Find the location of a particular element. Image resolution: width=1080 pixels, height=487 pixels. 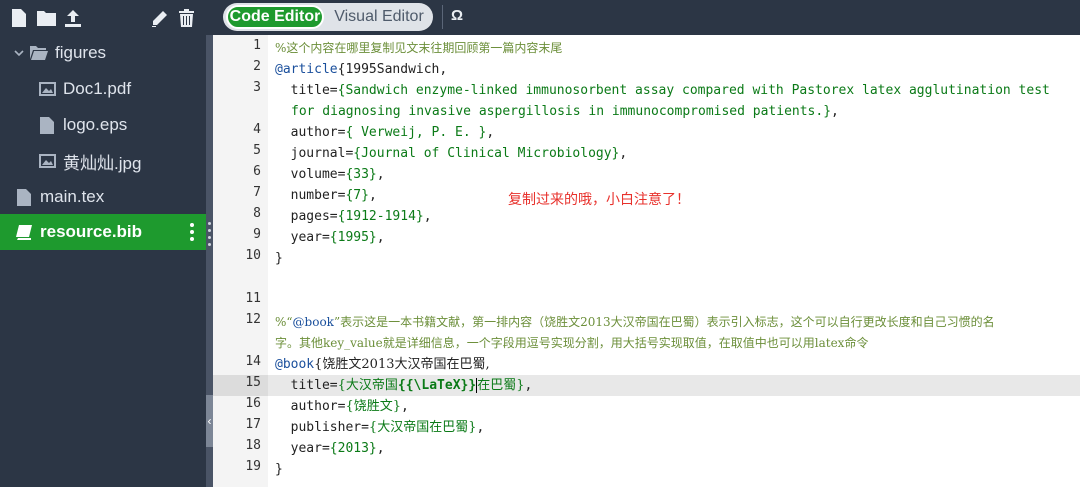

tree-item-doc1-pdf: Doc1.pdf is located at coordinates (103, 89).